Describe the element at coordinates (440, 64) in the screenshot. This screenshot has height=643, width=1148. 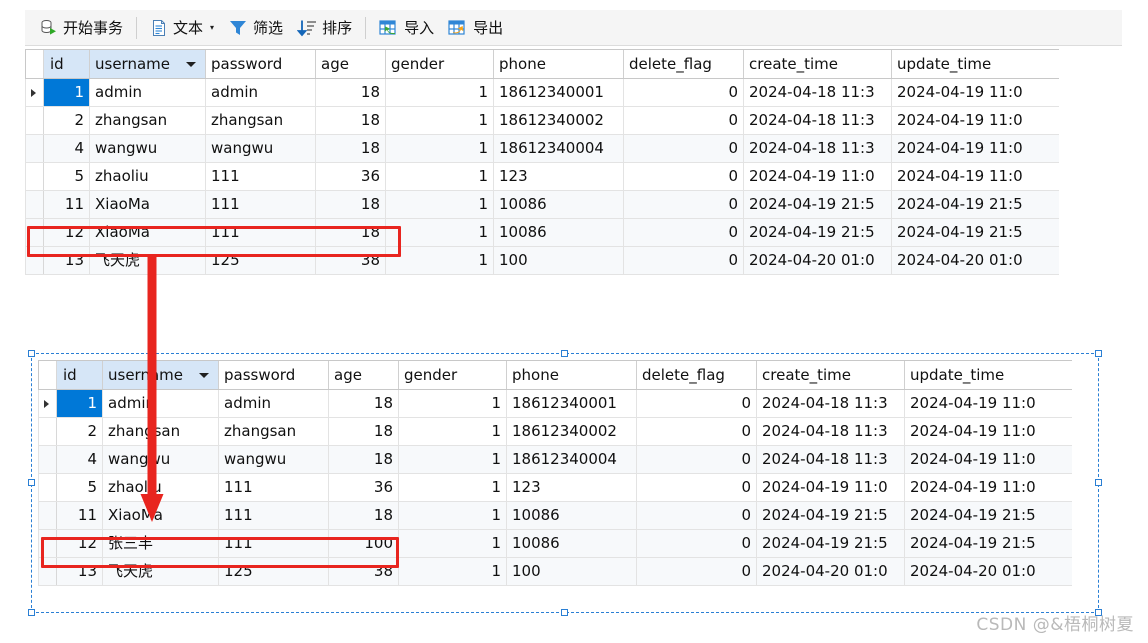
I see `column-header-gender: gender` at that location.